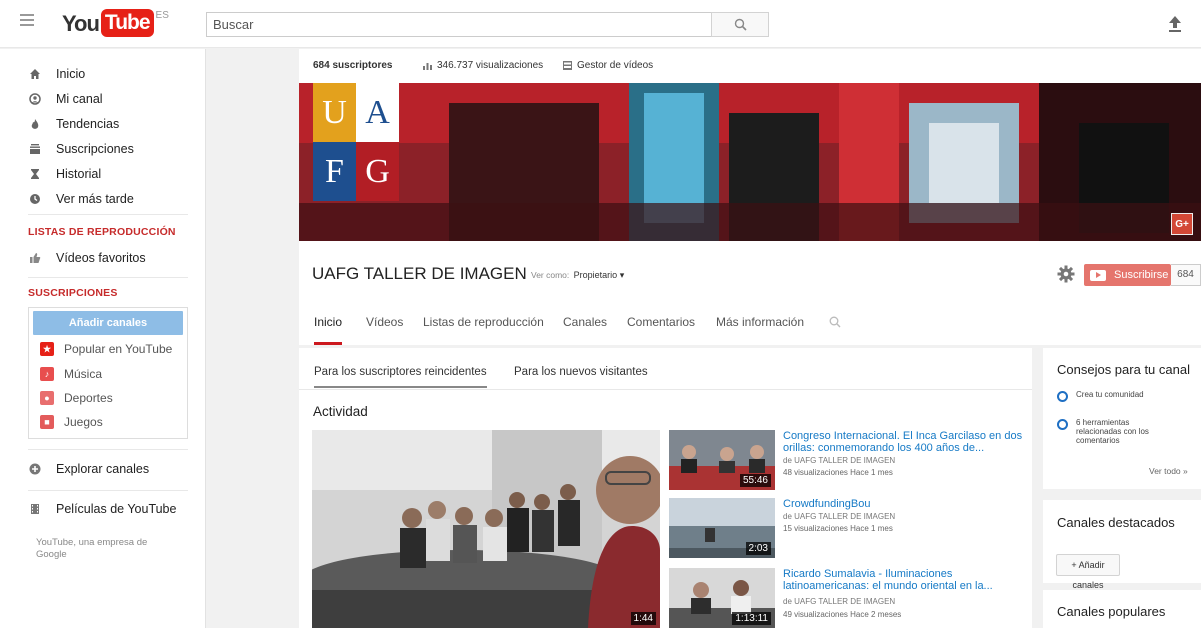  Describe the element at coordinates (758, 548) in the screenshot. I see `video-duration: 2:03` at that location.